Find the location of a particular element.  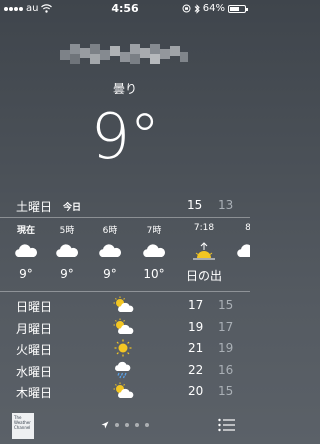

sunny-icon is located at coordinates (123, 348).